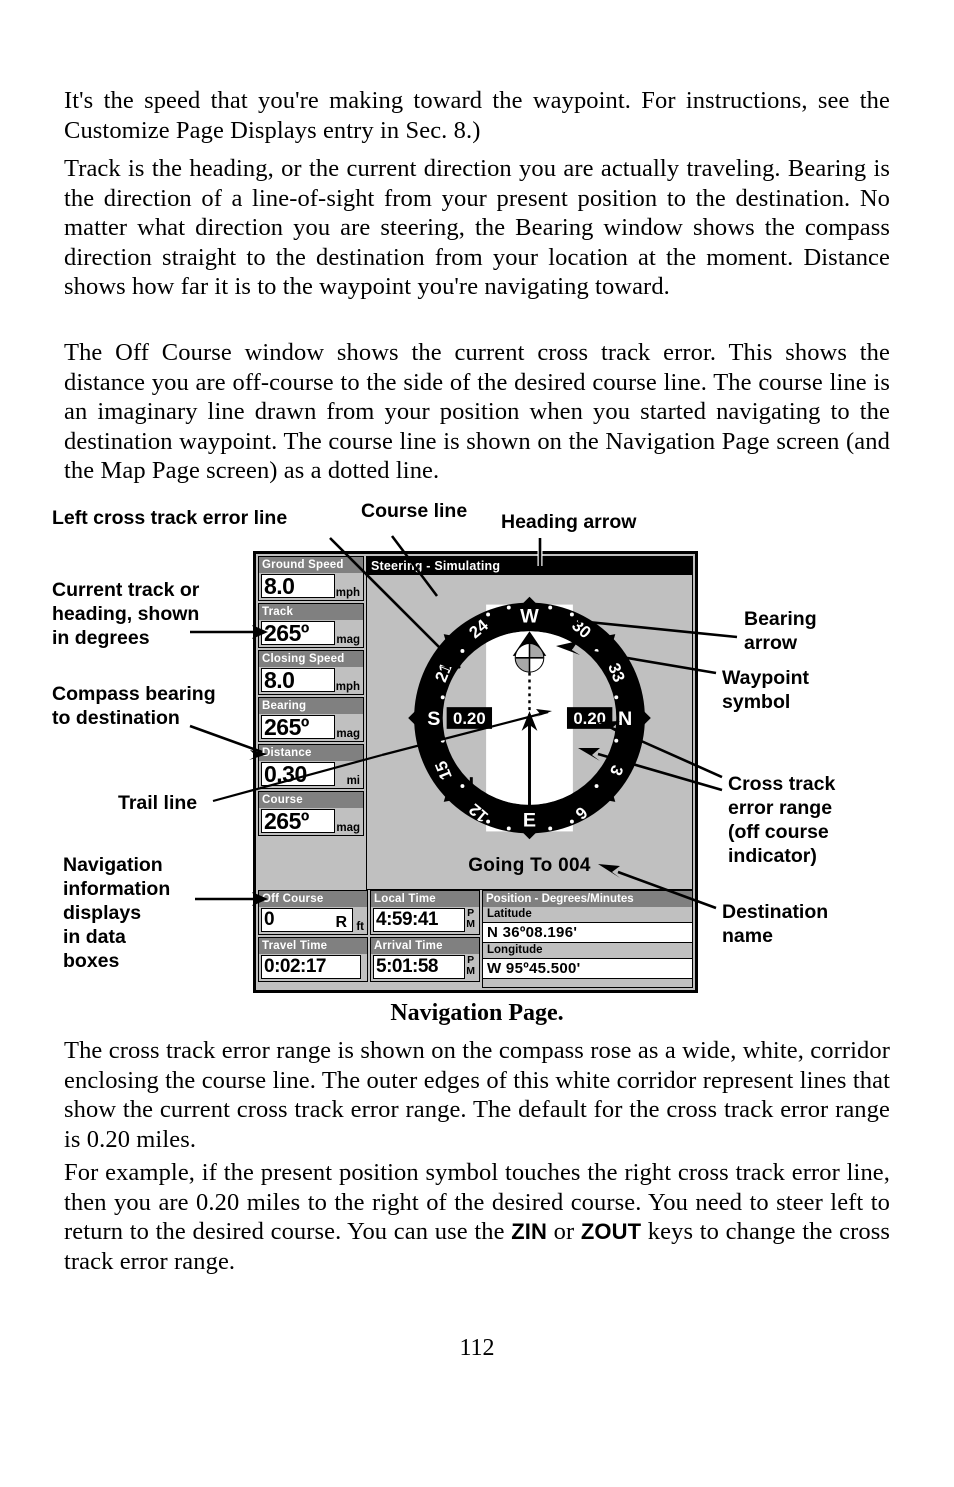 This screenshot has height=1487, width=954. I want to click on data-box-travel-time: Travel Time 0:02:17, so click(313, 959).